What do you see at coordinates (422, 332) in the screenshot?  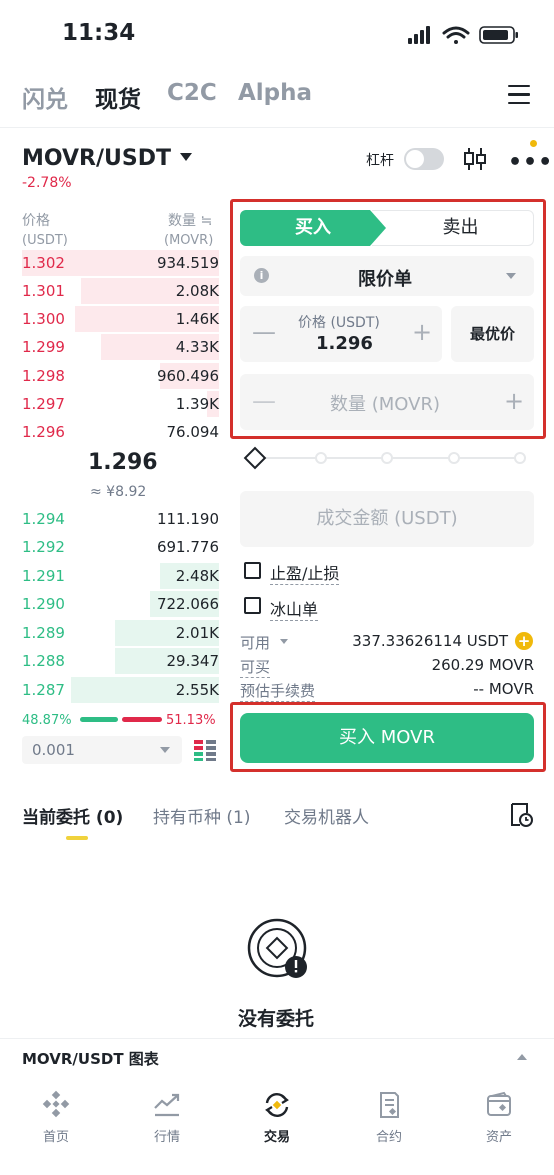 I see `price-plus-button: +` at bounding box center [422, 332].